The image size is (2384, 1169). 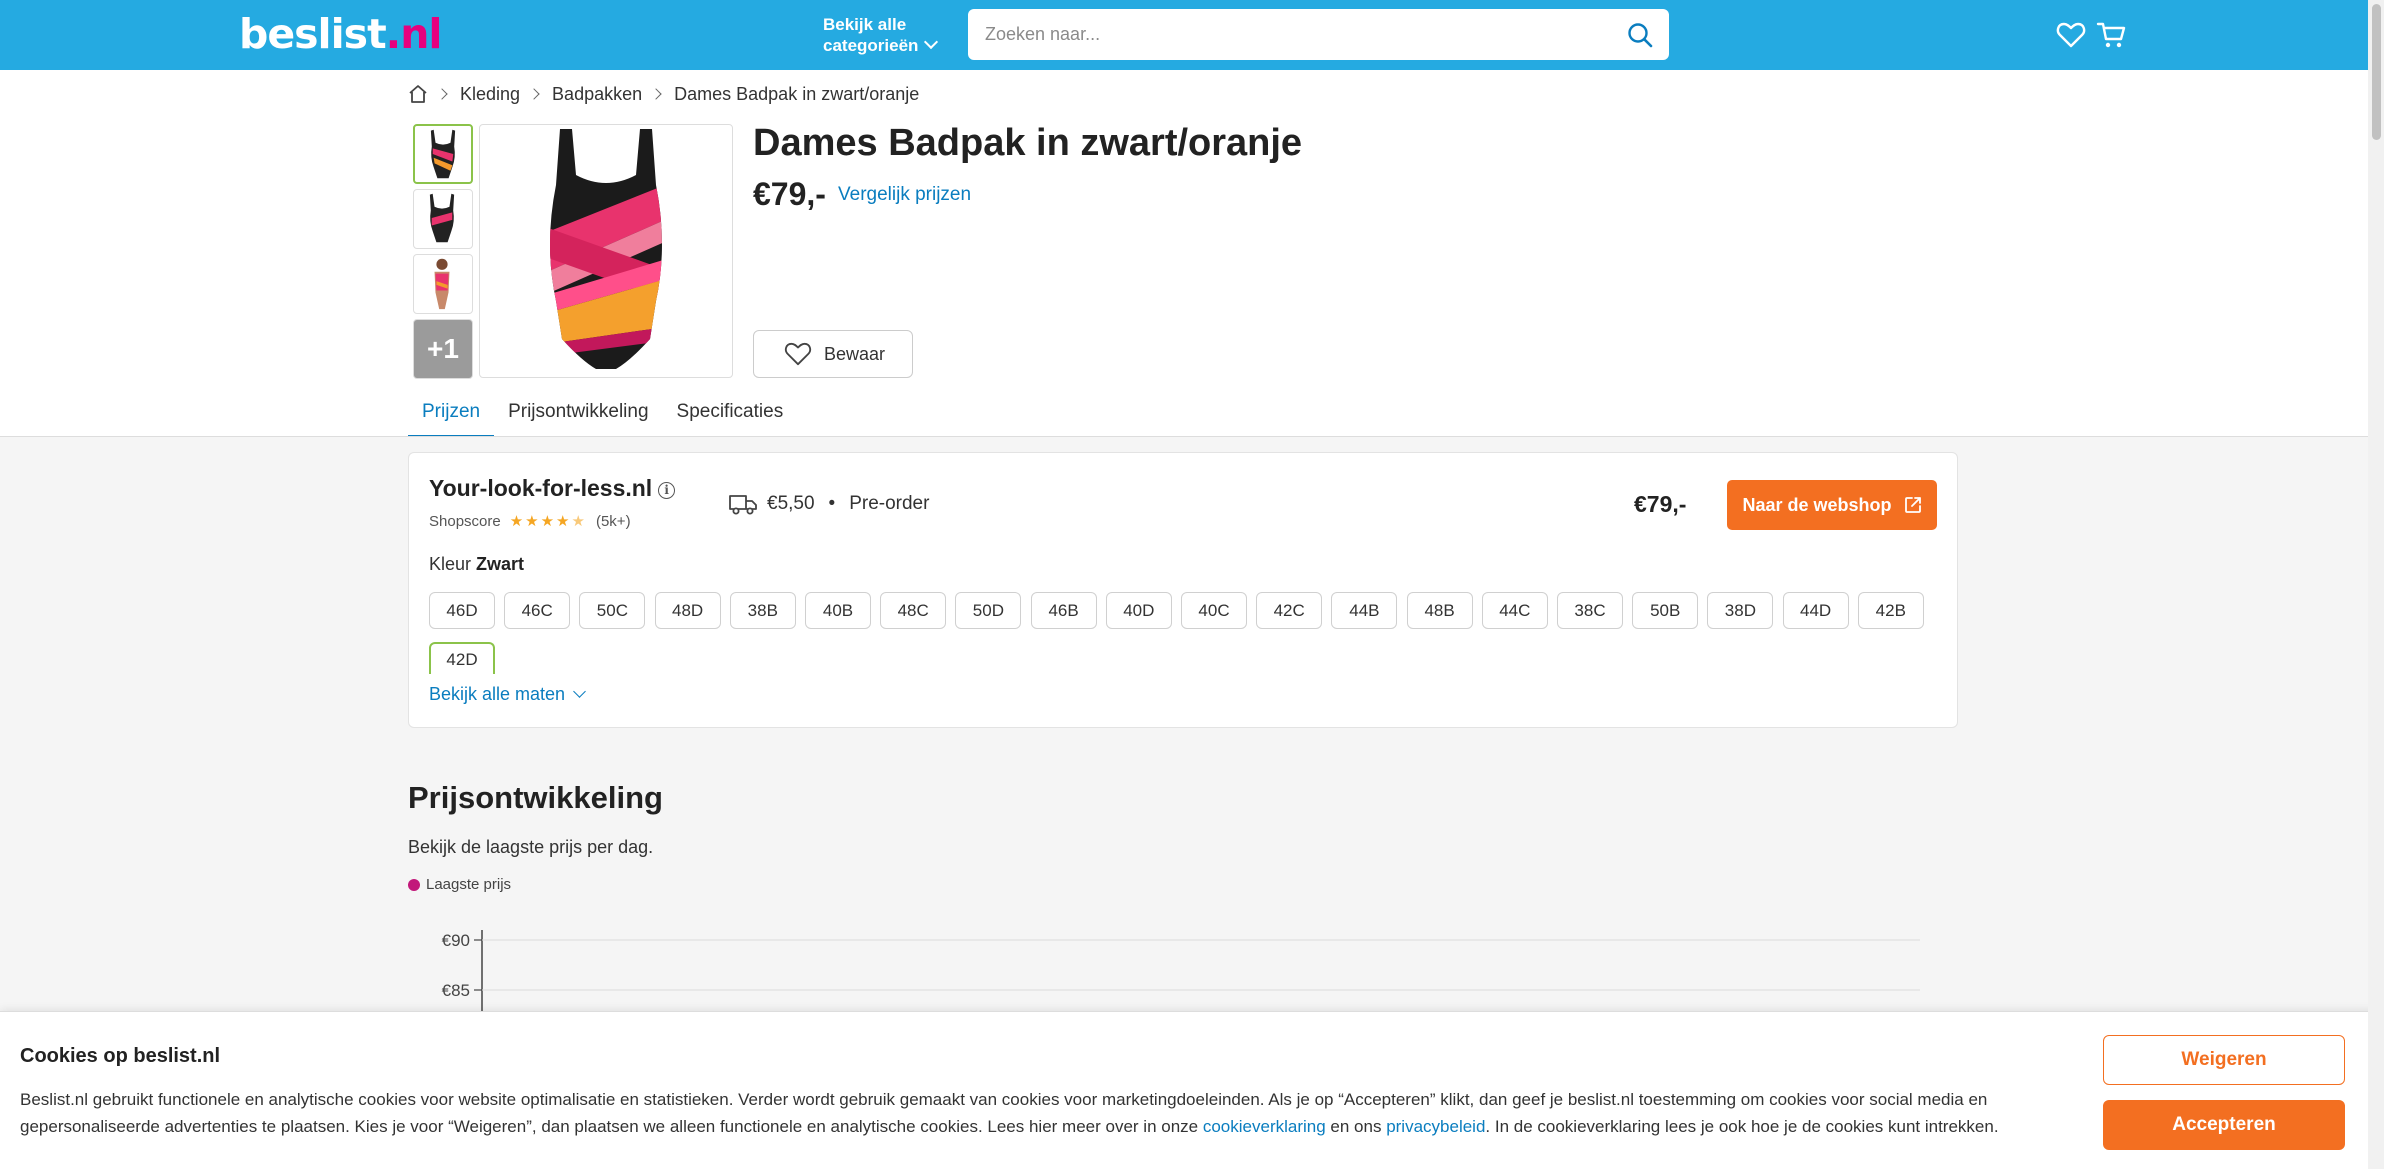 What do you see at coordinates (1439, 610) in the screenshot?
I see `size-option: 48B` at bounding box center [1439, 610].